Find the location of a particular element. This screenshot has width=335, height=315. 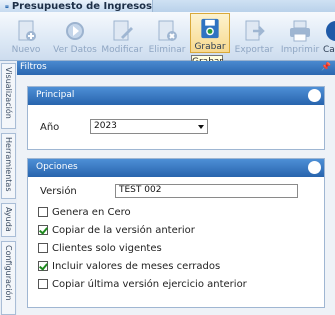

checkbox-copiar-ultima: Copiar última versión ejercicio anterior is located at coordinates (142, 284).